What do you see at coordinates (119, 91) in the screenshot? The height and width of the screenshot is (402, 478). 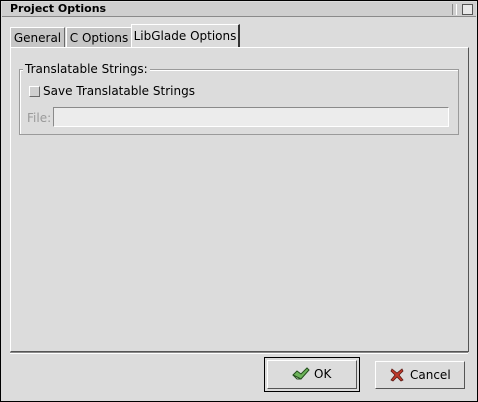 I see `save-translatable-strings-label: Save Translatable Strings` at bounding box center [119, 91].